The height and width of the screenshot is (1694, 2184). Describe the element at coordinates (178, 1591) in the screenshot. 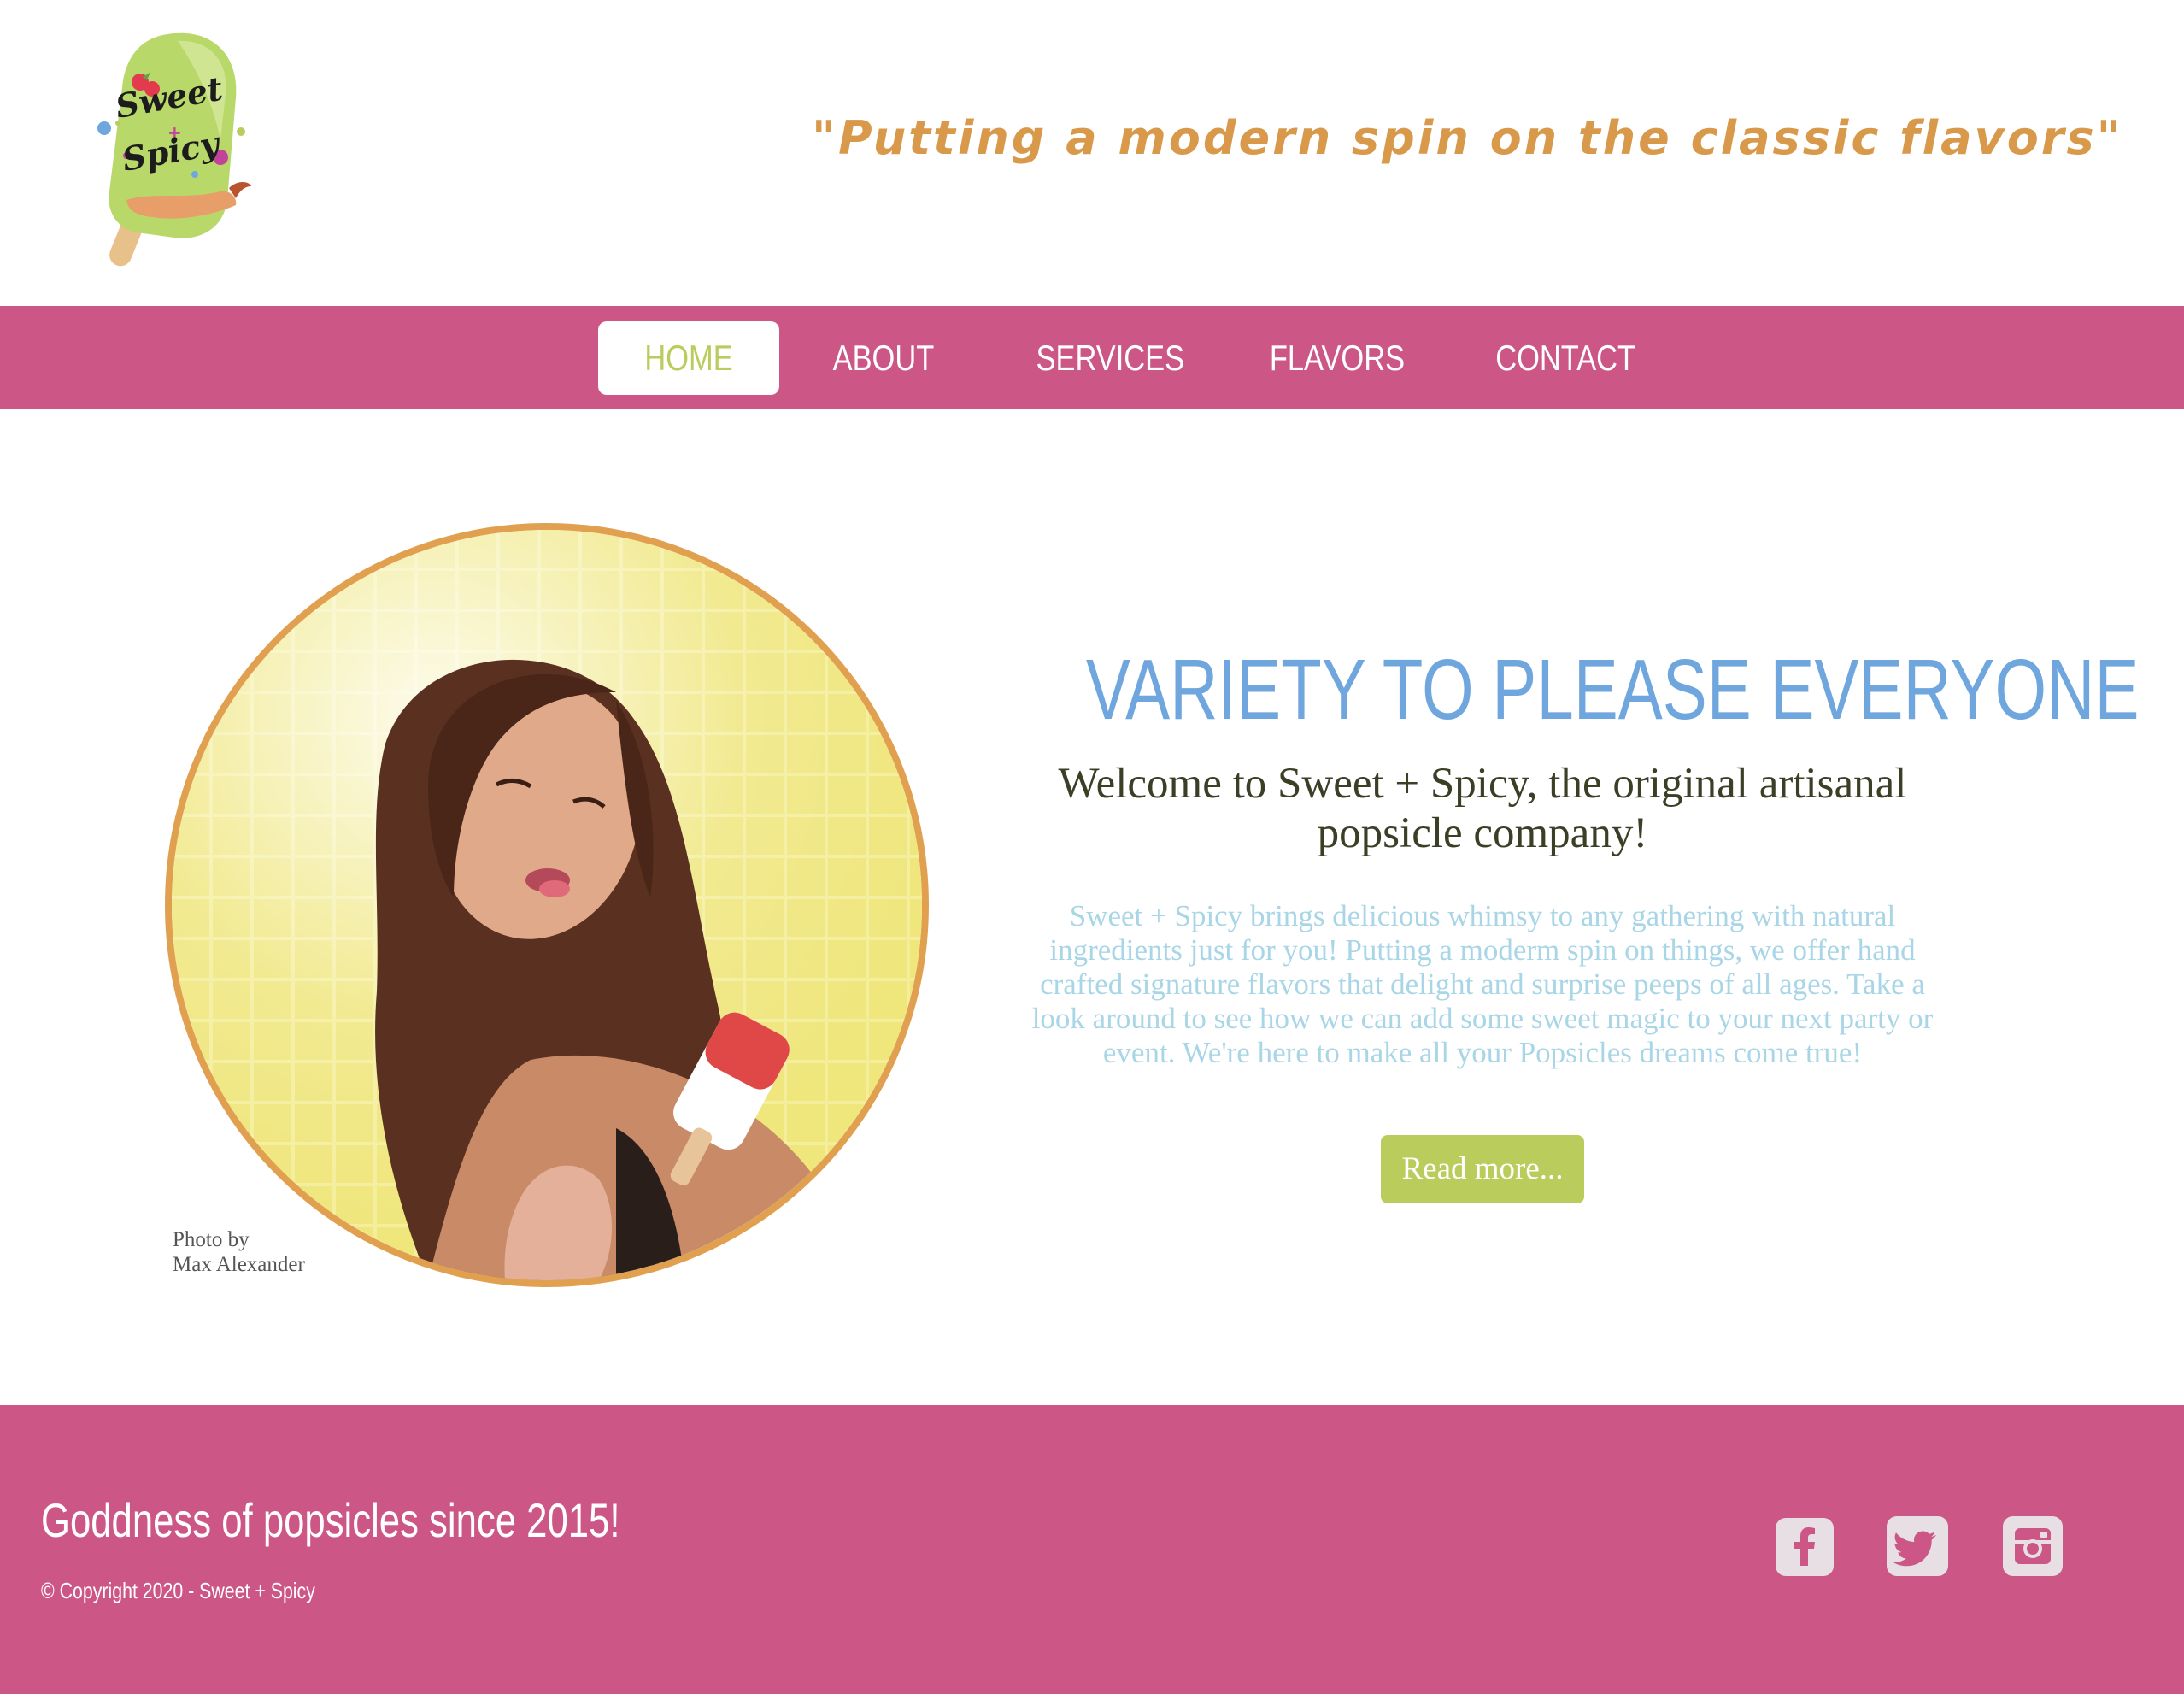

I see `footer-copyright: © Copyright 2020 - Sweet + Spicy` at that location.